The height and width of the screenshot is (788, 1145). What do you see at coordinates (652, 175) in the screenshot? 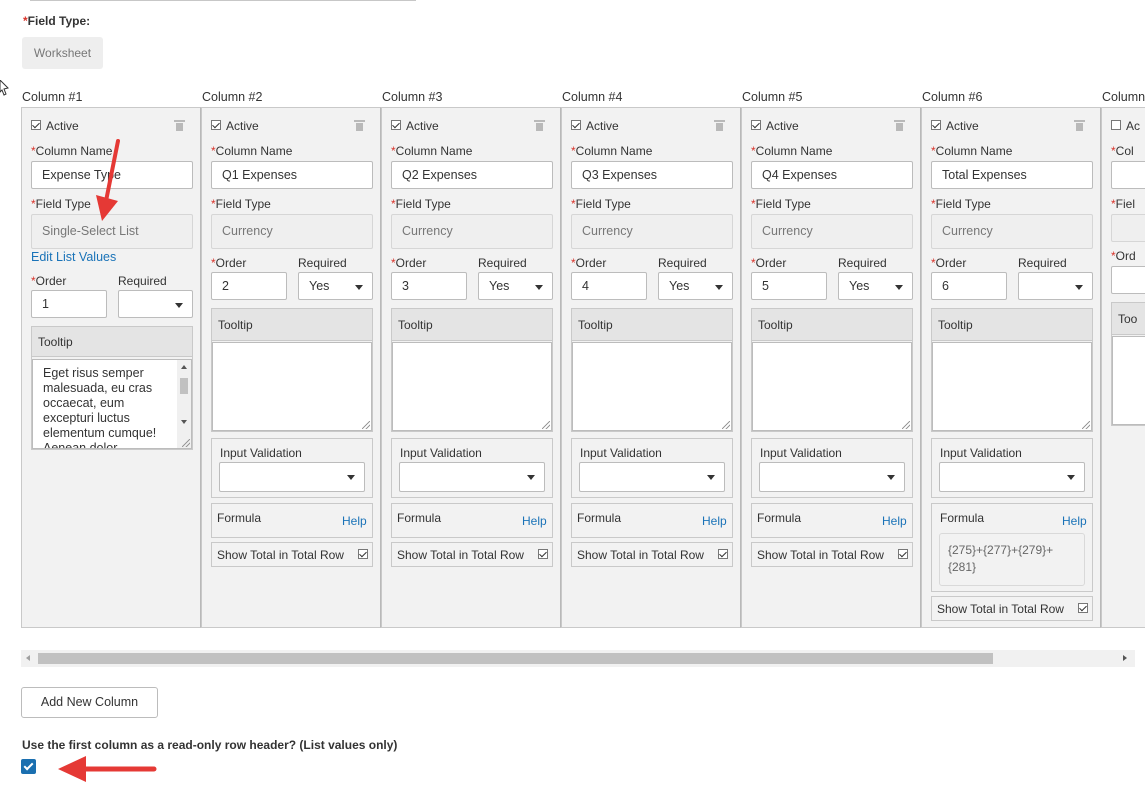
I see `column-name-input: Q3 Expenses` at bounding box center [652, 175].